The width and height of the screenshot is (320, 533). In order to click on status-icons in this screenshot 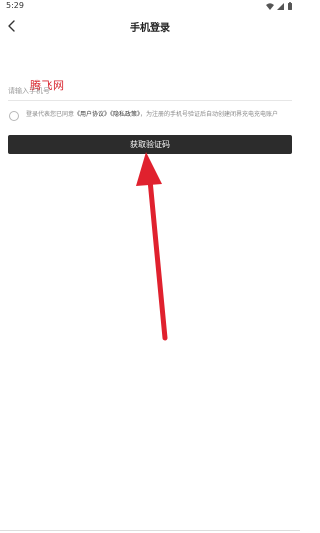, I will do `click(280, 7)`.